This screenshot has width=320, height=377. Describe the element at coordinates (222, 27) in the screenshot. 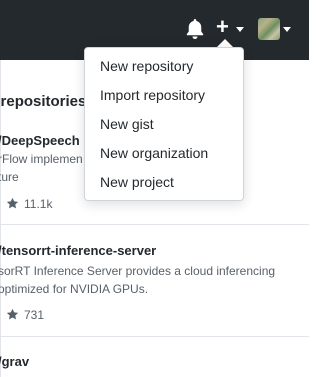

I see `plus-icon: +` at that location.